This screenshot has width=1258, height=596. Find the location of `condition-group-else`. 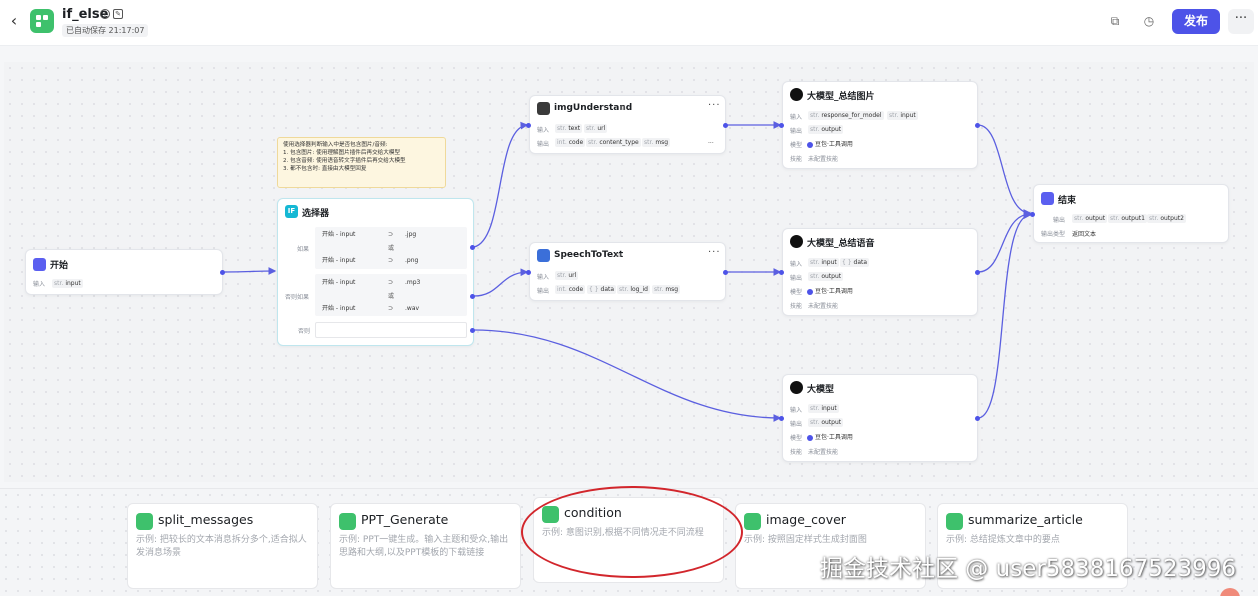

condition-group-else is located at coordinates (391, 330).